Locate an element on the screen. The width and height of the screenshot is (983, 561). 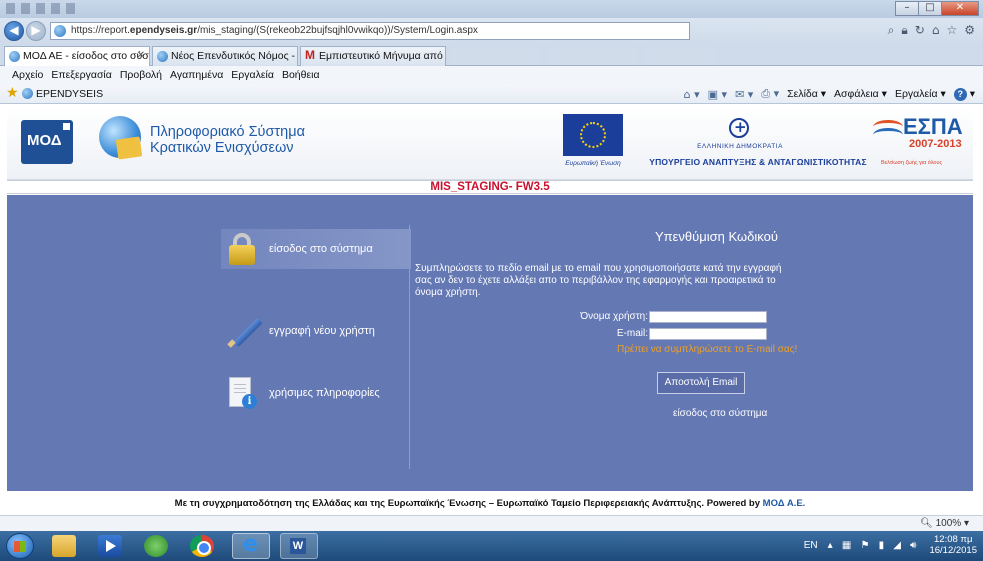
safety-menu: Ασφάλεια ▾ is located at coordinates (860, 94).